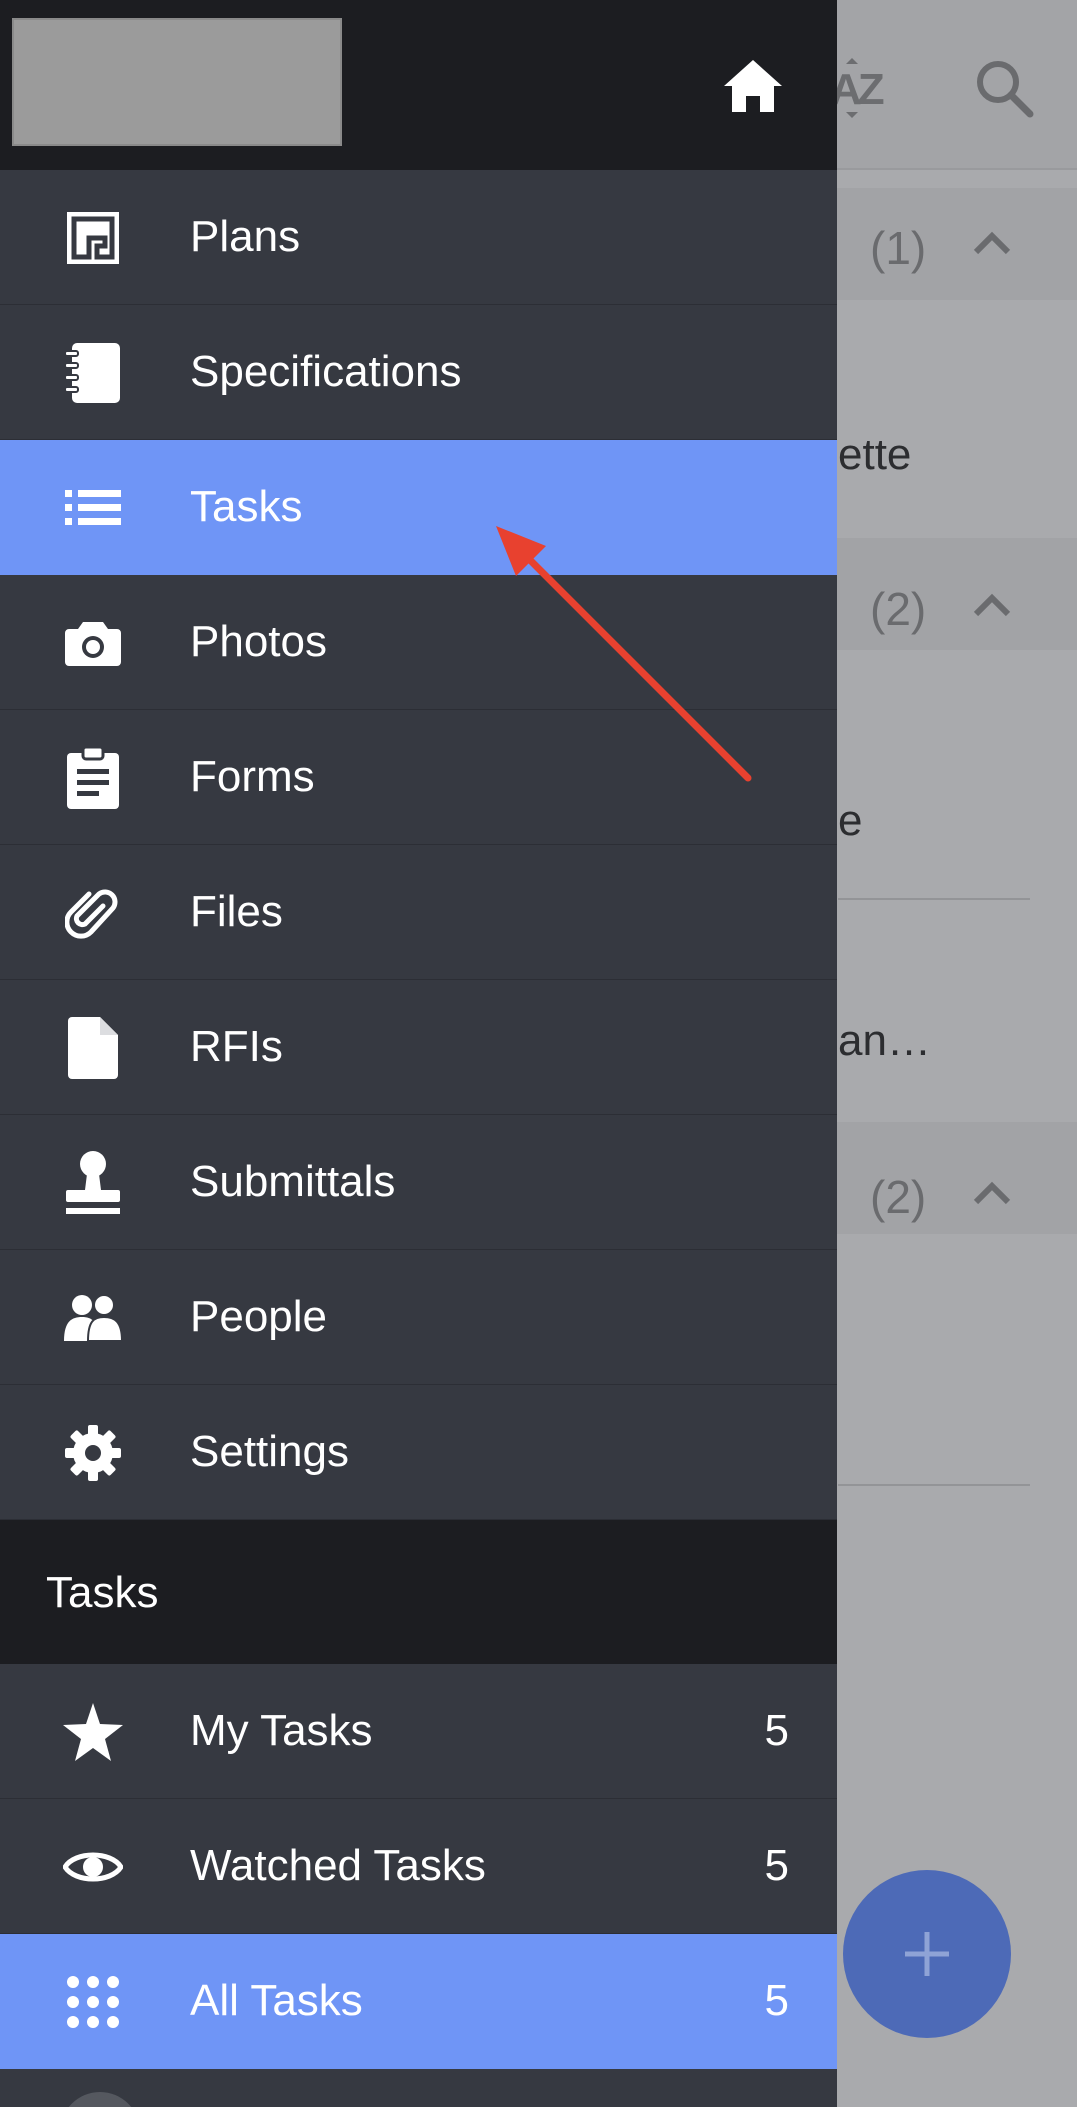 The image size is (1077, 2107). I want to click on stamp-icon, so click(93, 1182).